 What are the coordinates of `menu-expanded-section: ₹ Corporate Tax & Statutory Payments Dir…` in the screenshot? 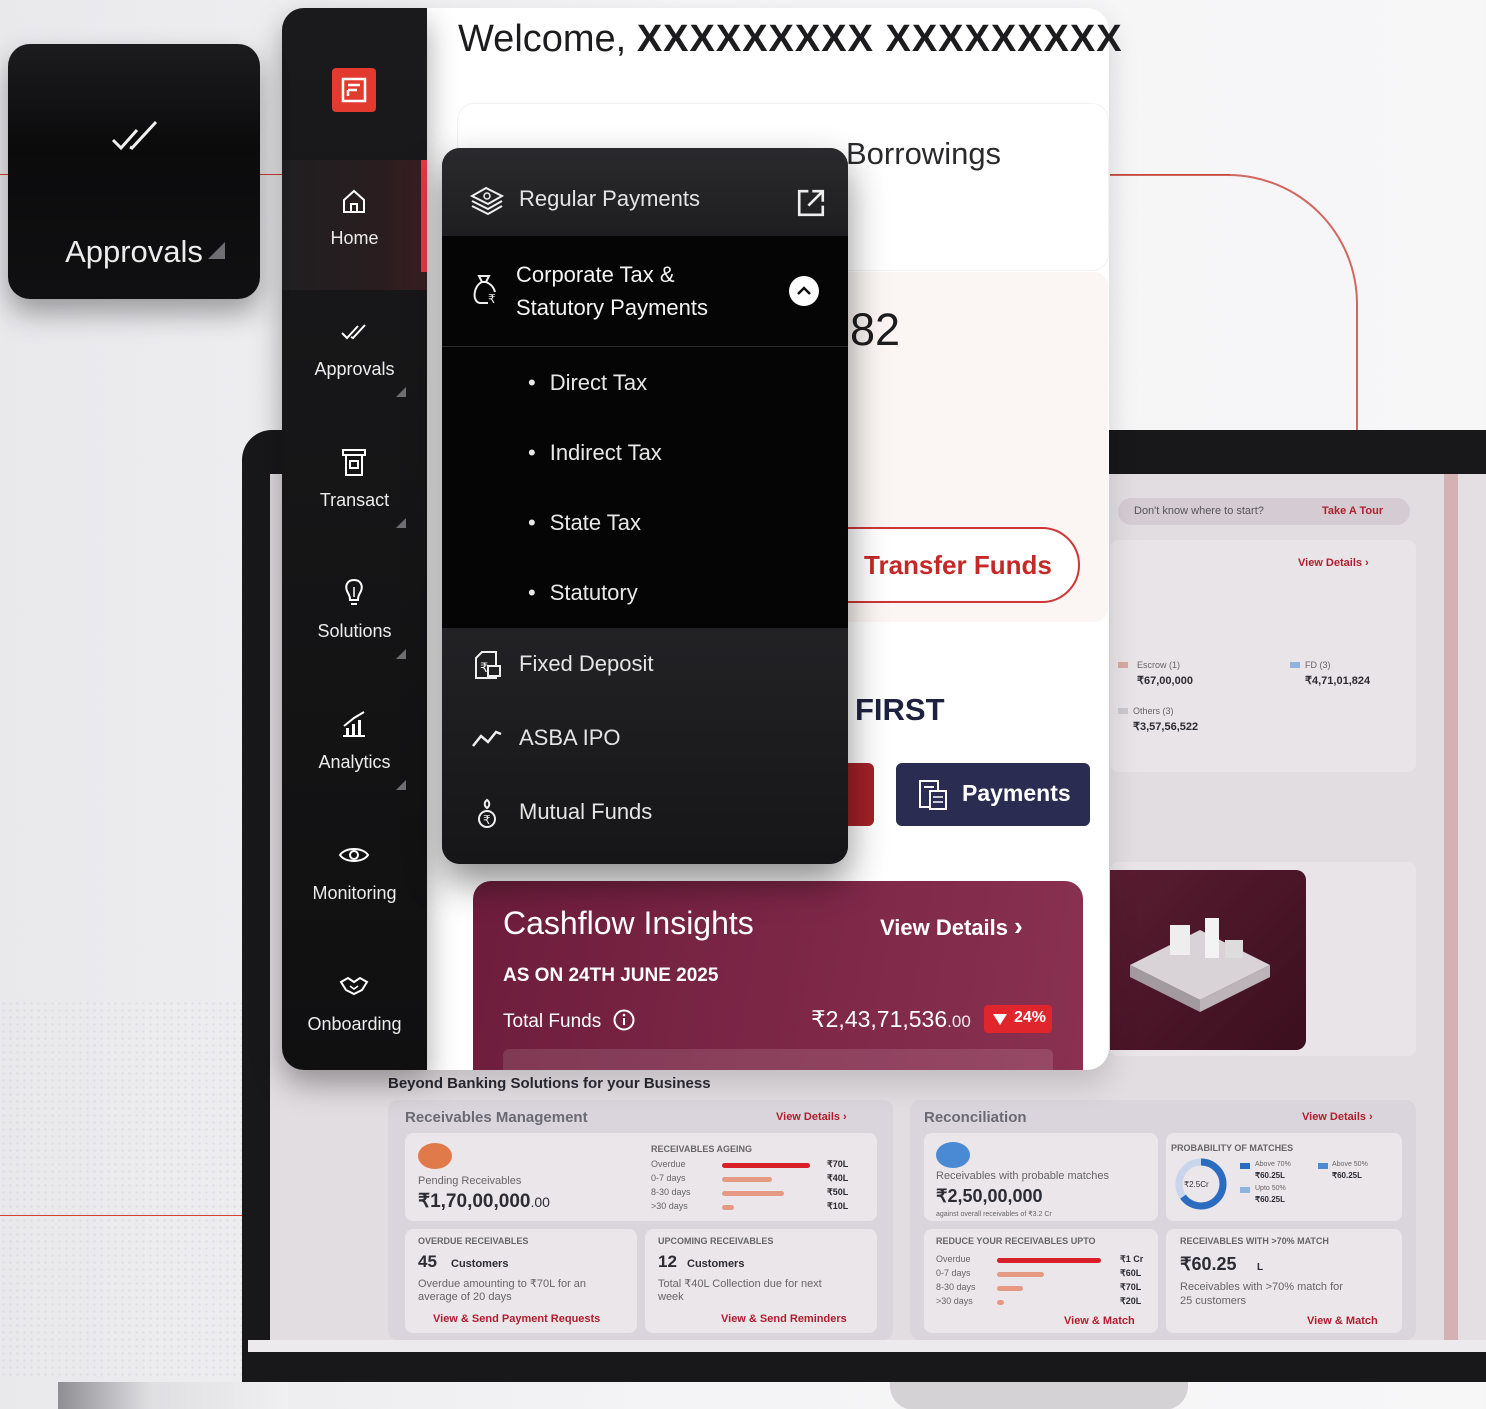 It's located at (645, 432).